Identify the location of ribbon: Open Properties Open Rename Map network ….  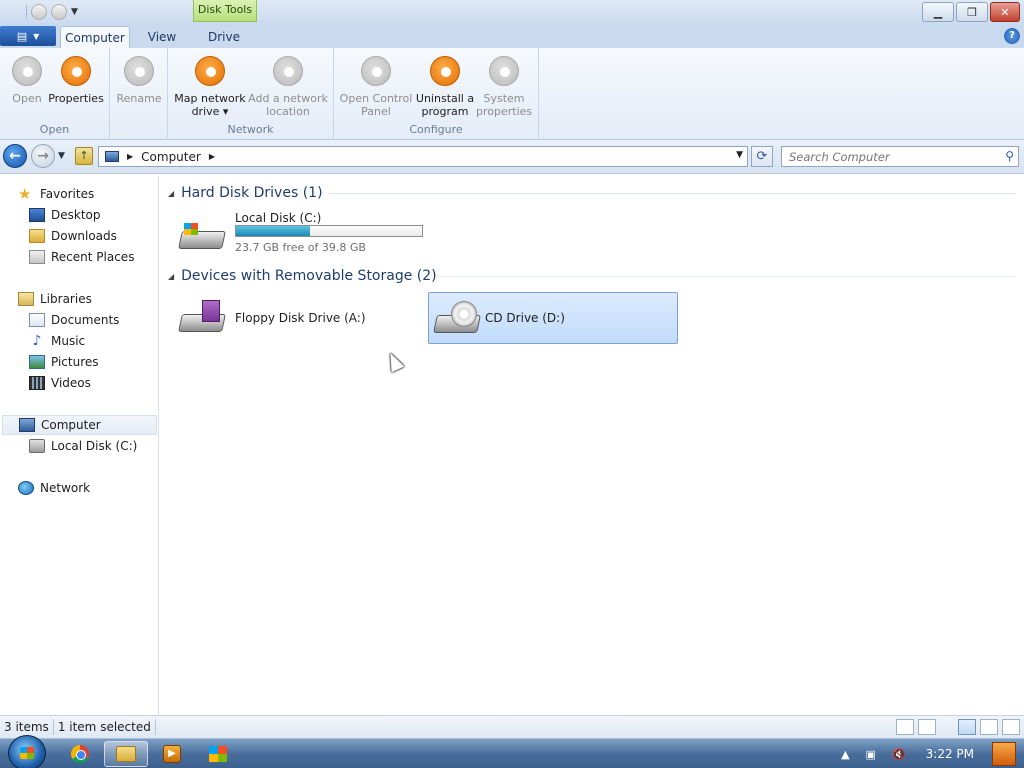
(512, 94).